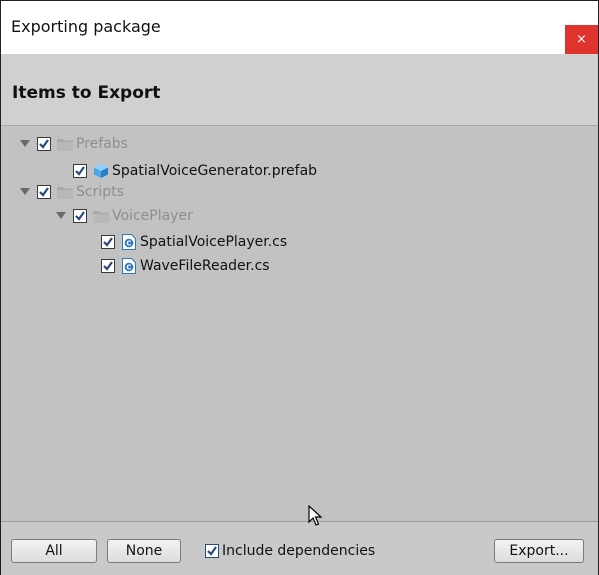 The image size is (599, 575). What do you see at coordinates (299, 551) in the screenshot?
I see `include-dependencies-label: Include dependencies` at bounding box center [299, 551].